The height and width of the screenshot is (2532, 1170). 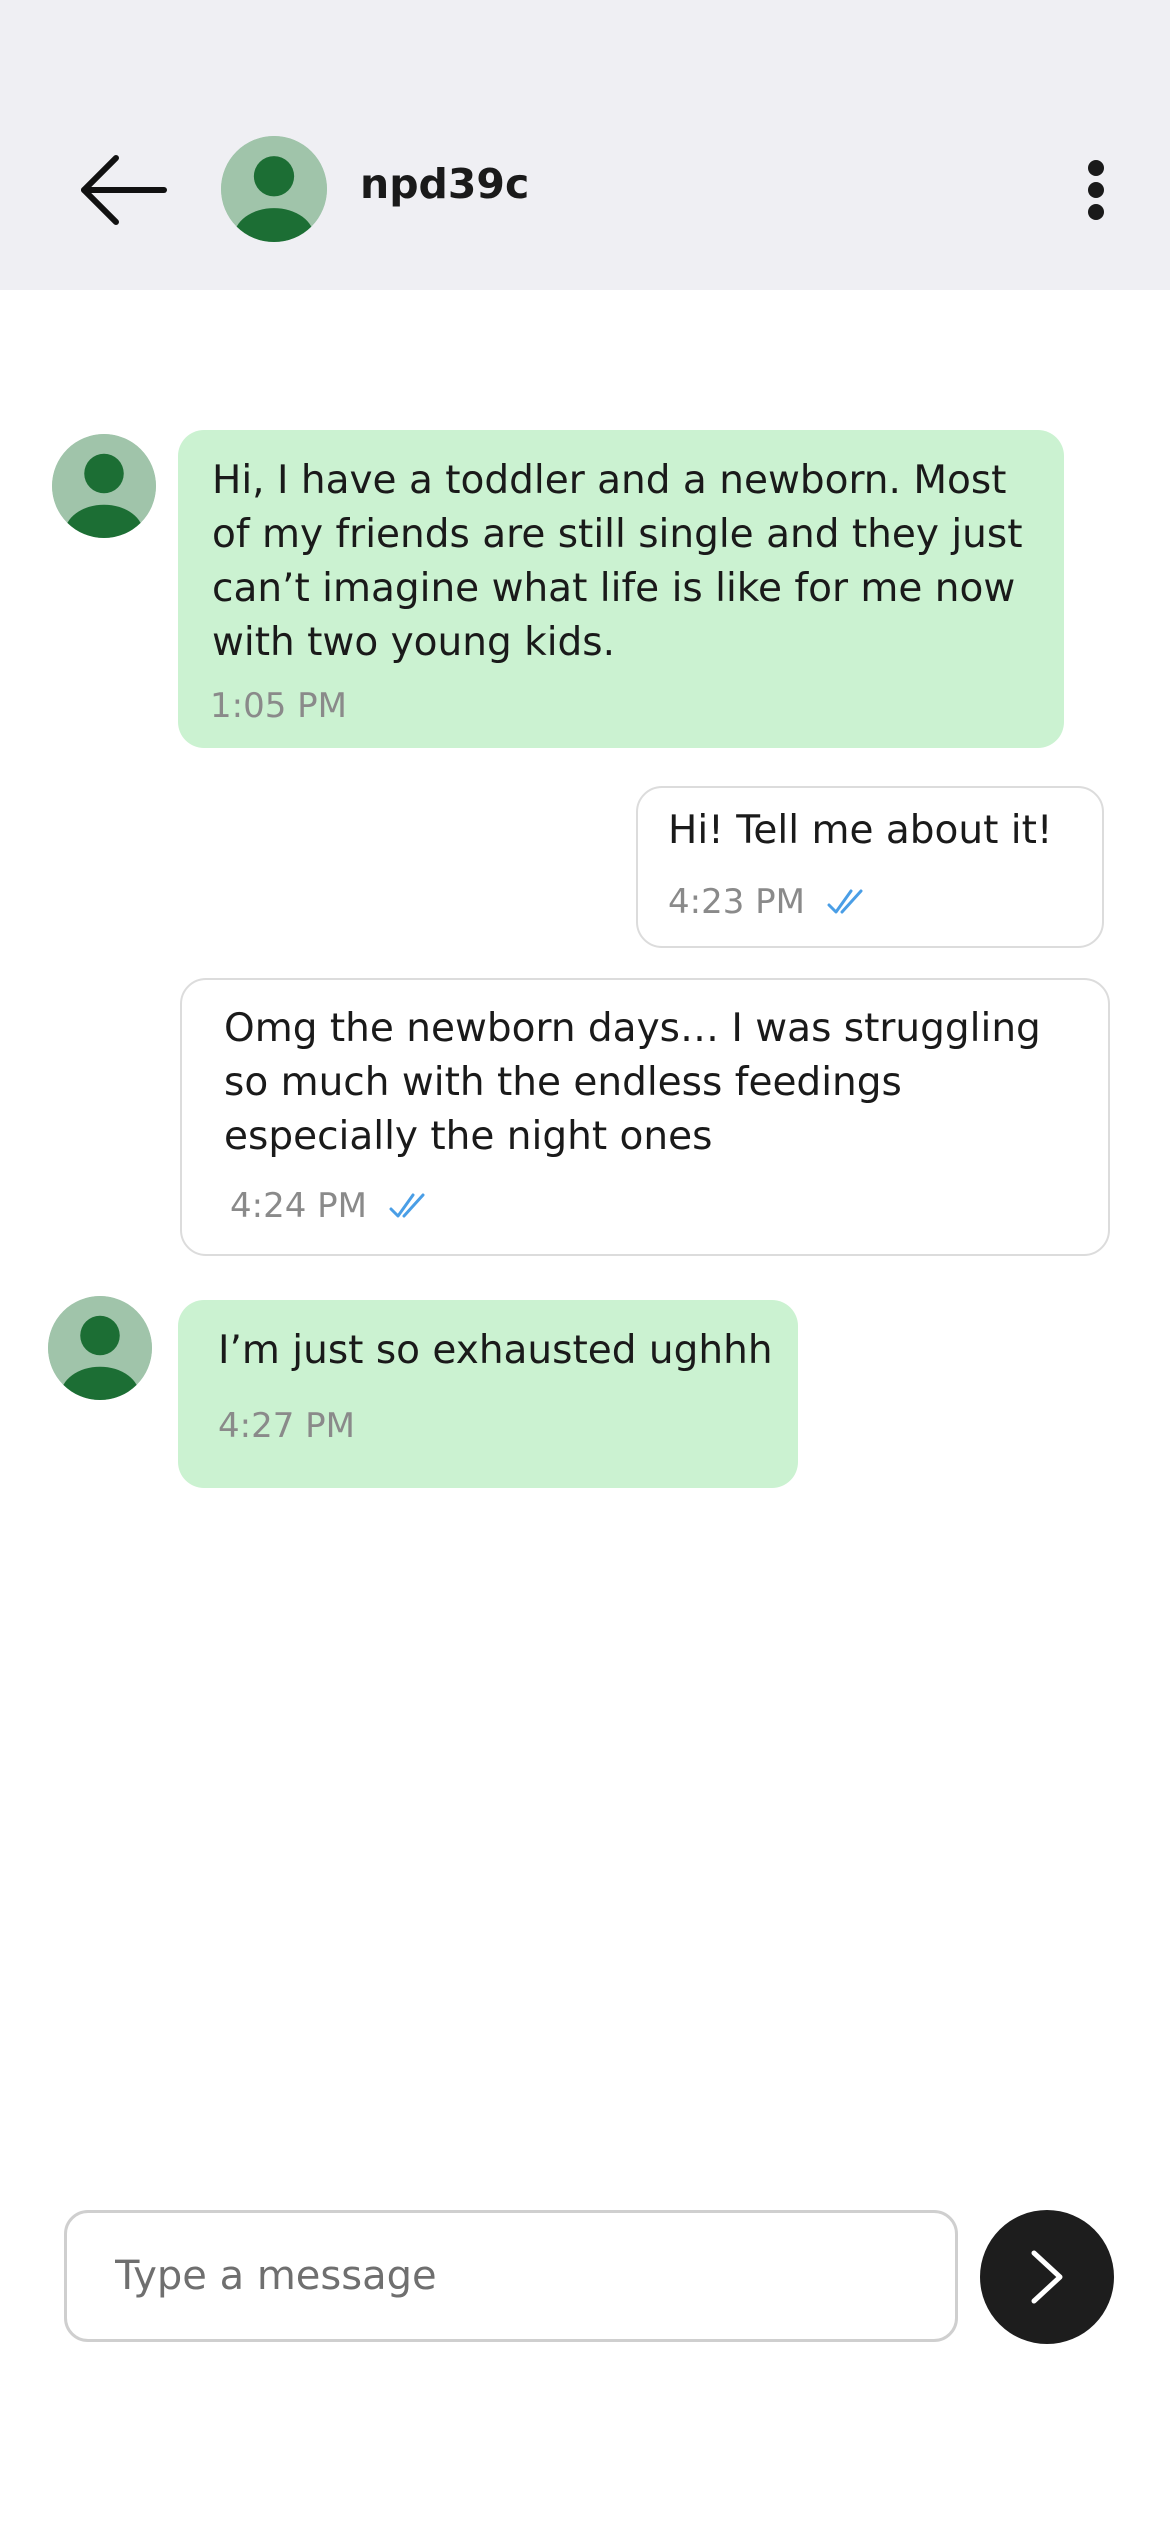 I want to click on message-time: 4:27 PM, so click(x=286, y=1426).